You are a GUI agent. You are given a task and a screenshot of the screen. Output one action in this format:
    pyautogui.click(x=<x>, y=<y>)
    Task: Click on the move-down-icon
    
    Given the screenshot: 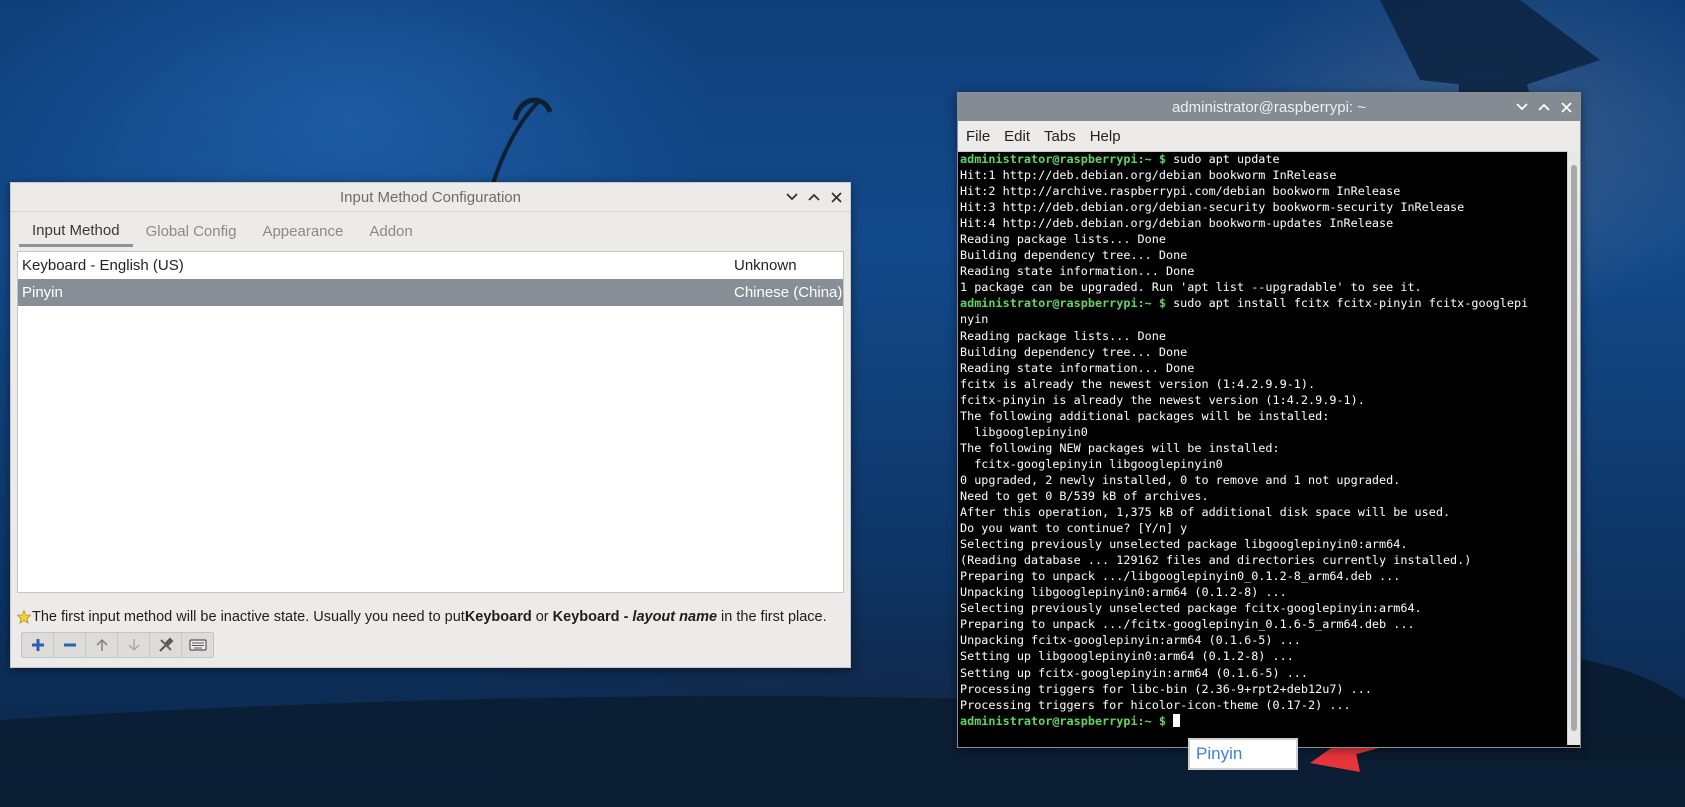 What is the action you would take?
    pyautogui.click(x=133, y=645)
    